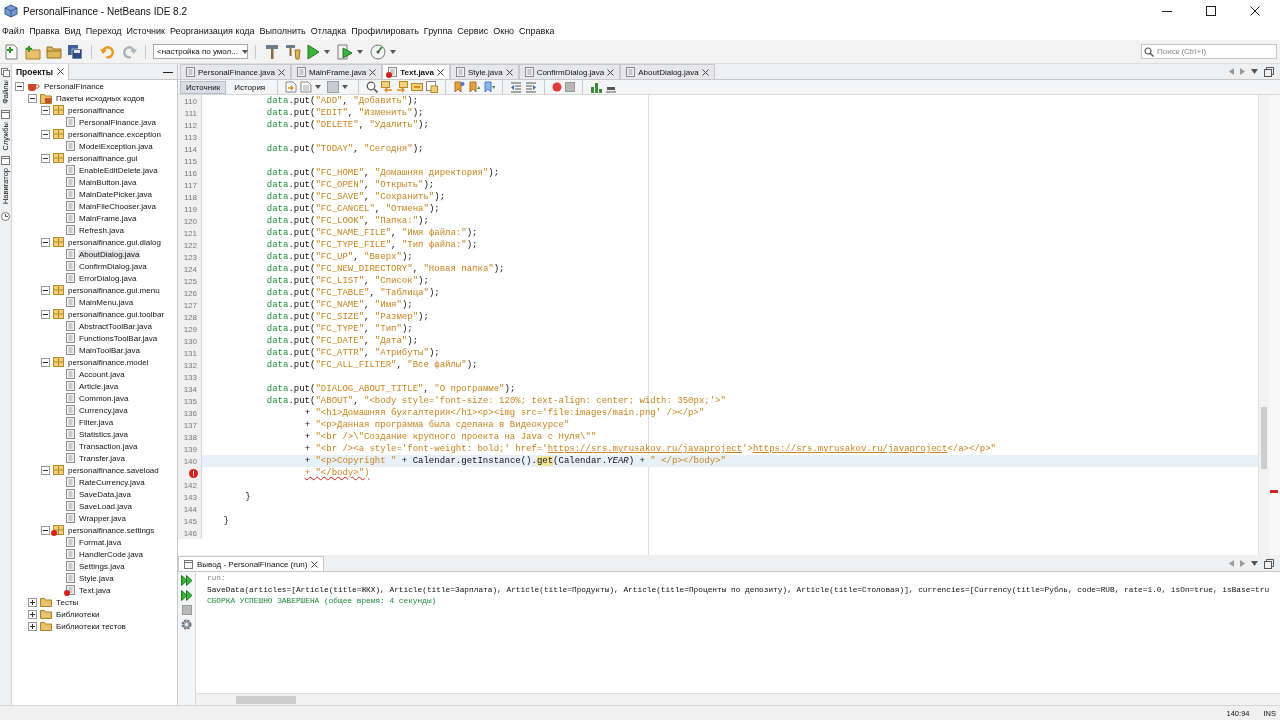 Image resolution: width=1280 pixels, height=720 pixels. What do you see at coordinates (102, 566) in the screenshot?
I see `tree-item: Settings.java` at bounding box center [102, 566].